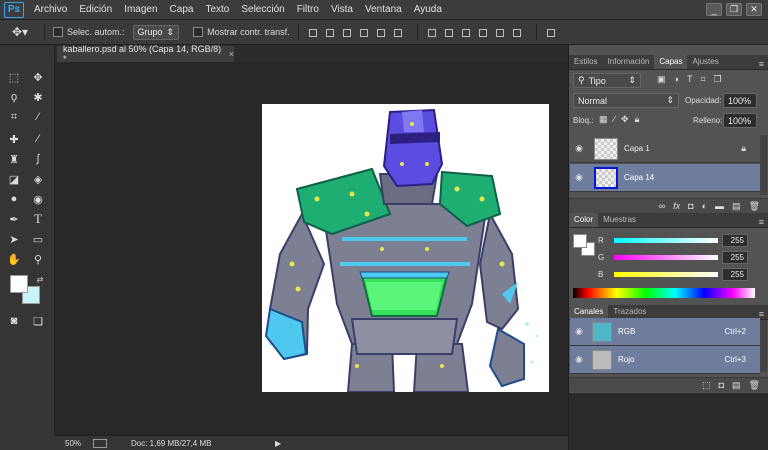 The image size is (768, 450). I want to click on layer-filter-dropdown: ⚲ Tipo ⇕, so click(607, 80).